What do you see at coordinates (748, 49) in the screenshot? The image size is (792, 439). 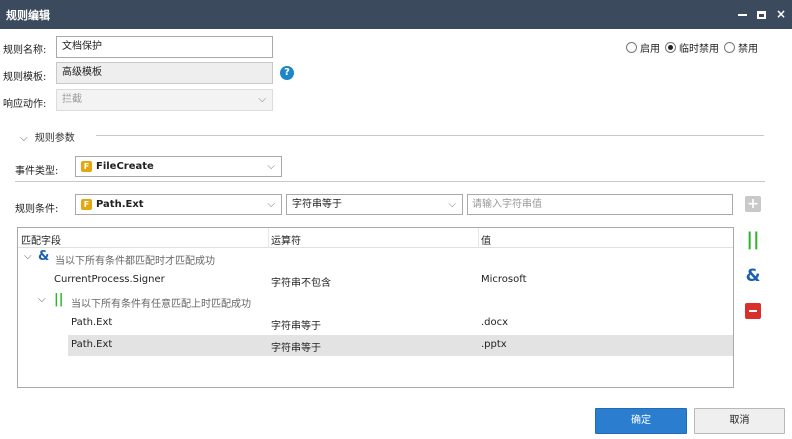 I see `status-disable-label: 禁用` at bounding box center [748, 49].